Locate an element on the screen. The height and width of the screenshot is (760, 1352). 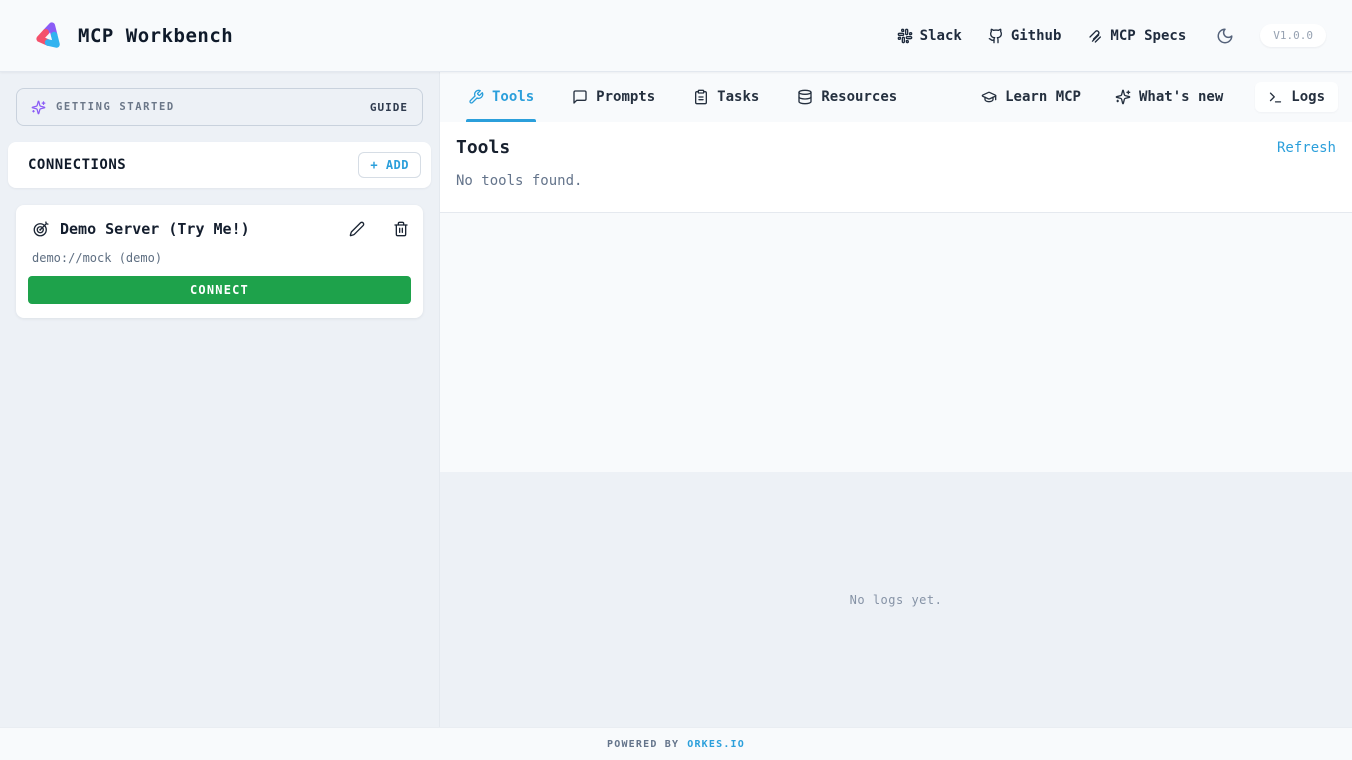
version-badge: V1.0.0 is located at coordinates (1293, 35).